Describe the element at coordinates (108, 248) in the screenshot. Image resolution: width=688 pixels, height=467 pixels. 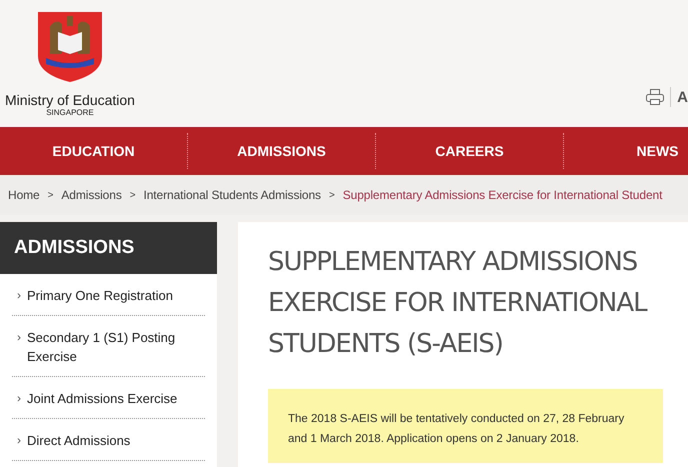
I see `sidebar-heading: ADMISSIONS` at that location.